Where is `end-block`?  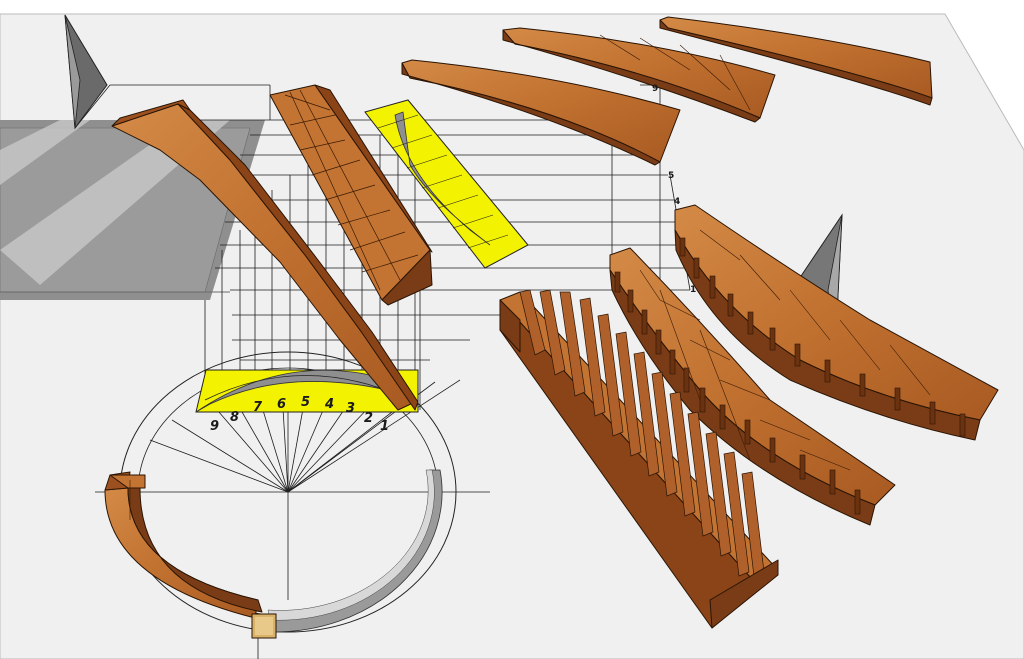 end-block is located at coordinates (264, 626).